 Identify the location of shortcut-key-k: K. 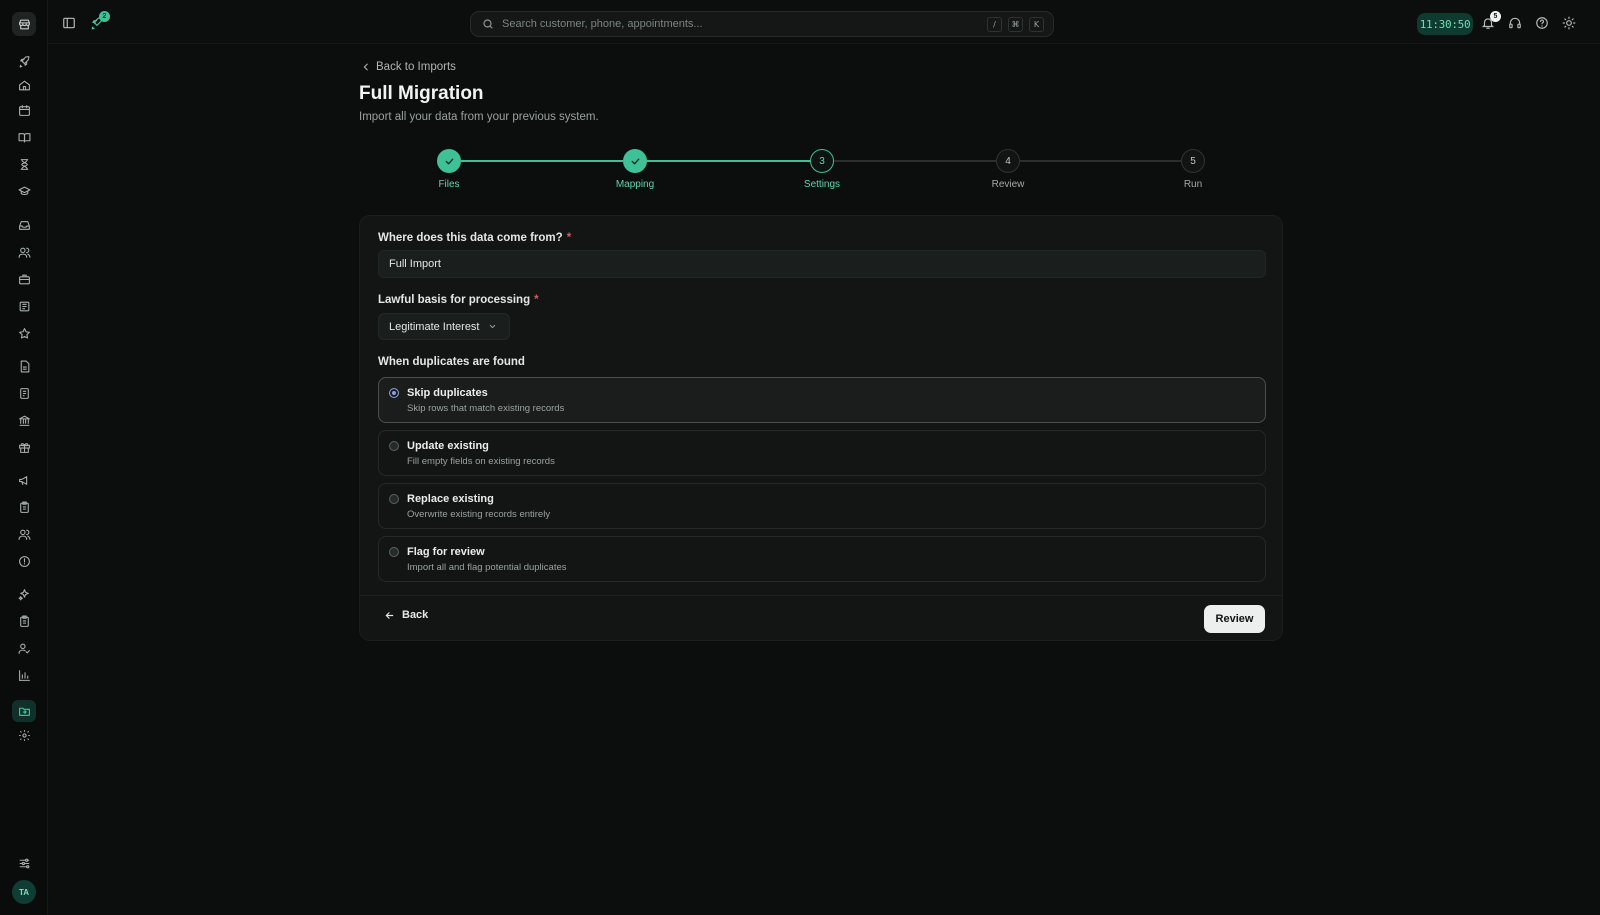
(1036, 24).